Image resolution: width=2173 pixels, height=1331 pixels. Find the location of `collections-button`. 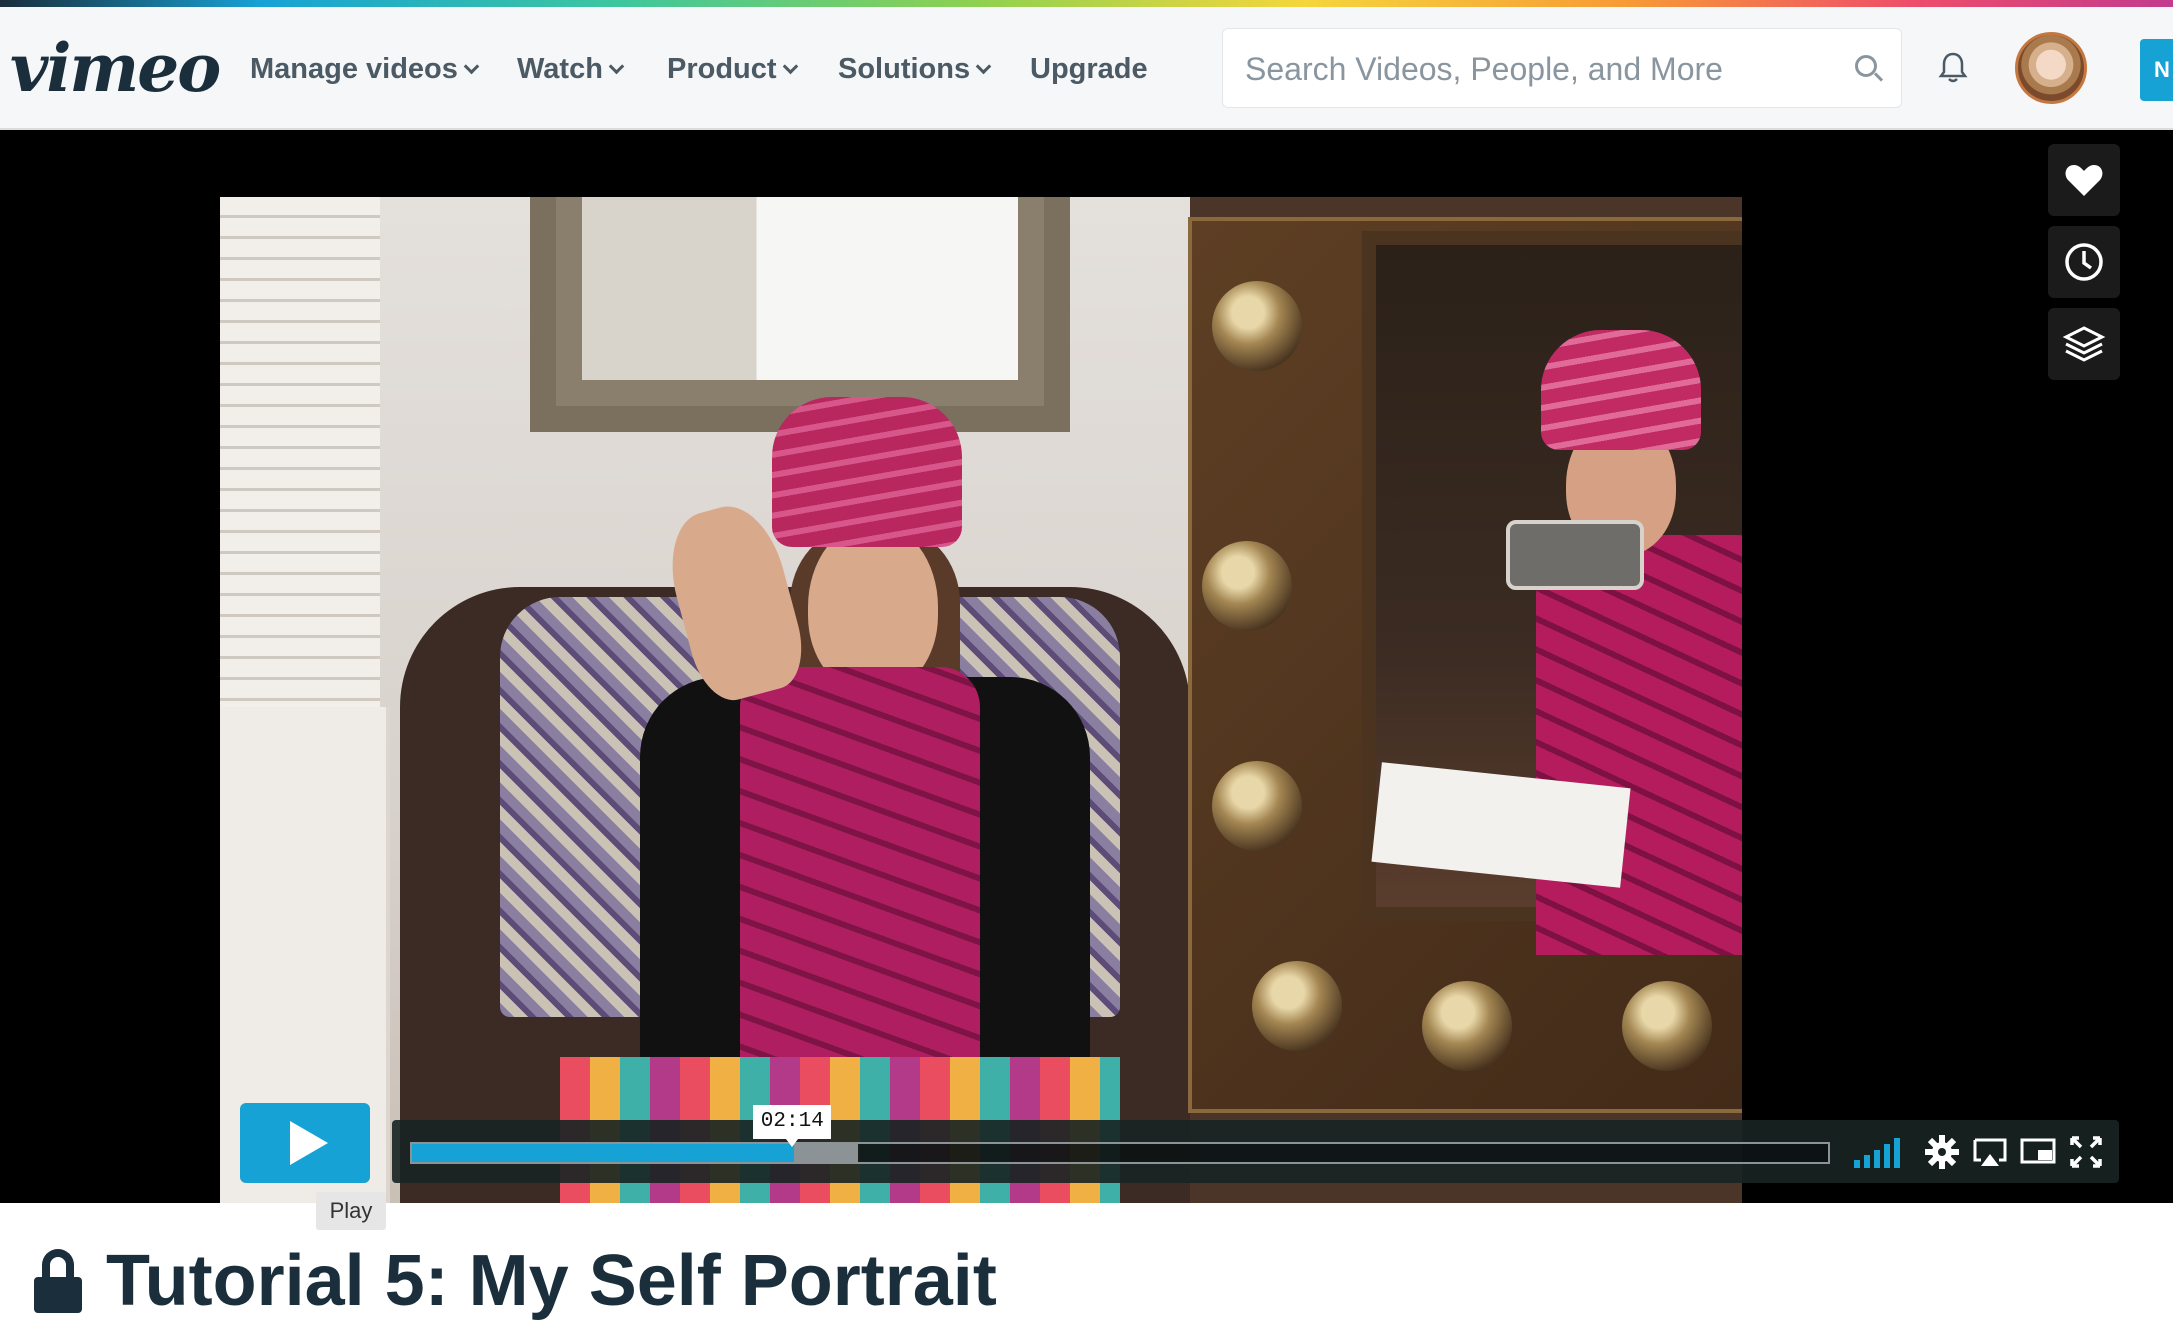

collections-button is located at coordinates (2084, 344).